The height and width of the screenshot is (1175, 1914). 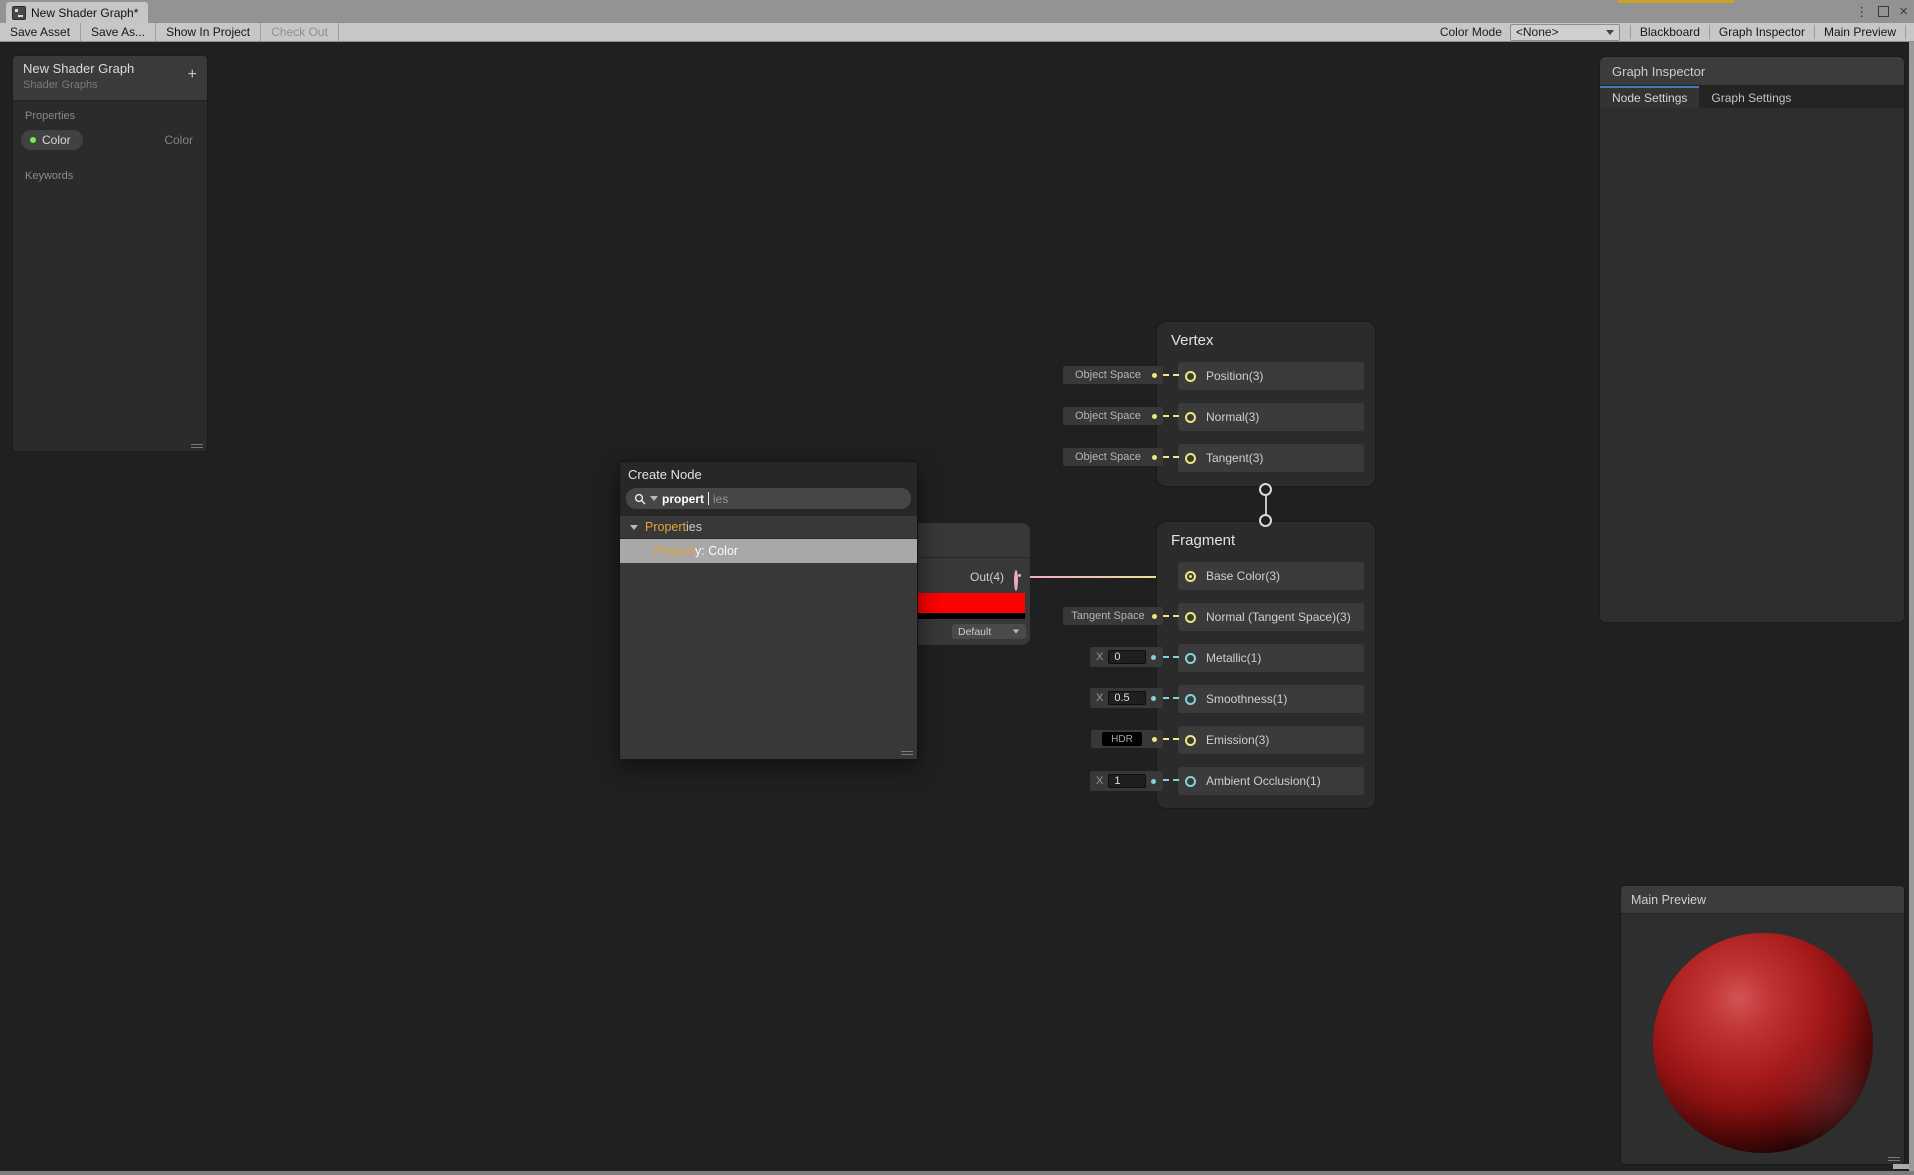 What do you see at coordinates (640, 498) in the screenshot?
I see `search-icon` at bounding box center [640, 498].